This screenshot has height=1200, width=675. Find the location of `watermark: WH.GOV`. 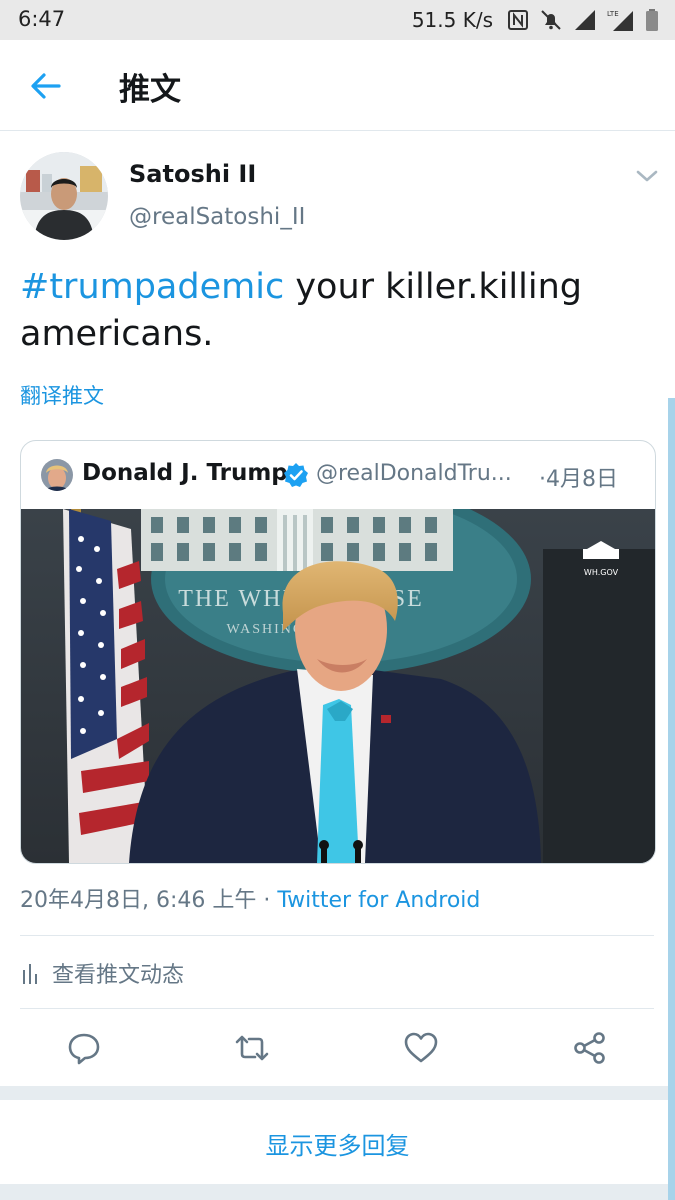

watermark: WH.GOV is located at coordinates (601, 572).